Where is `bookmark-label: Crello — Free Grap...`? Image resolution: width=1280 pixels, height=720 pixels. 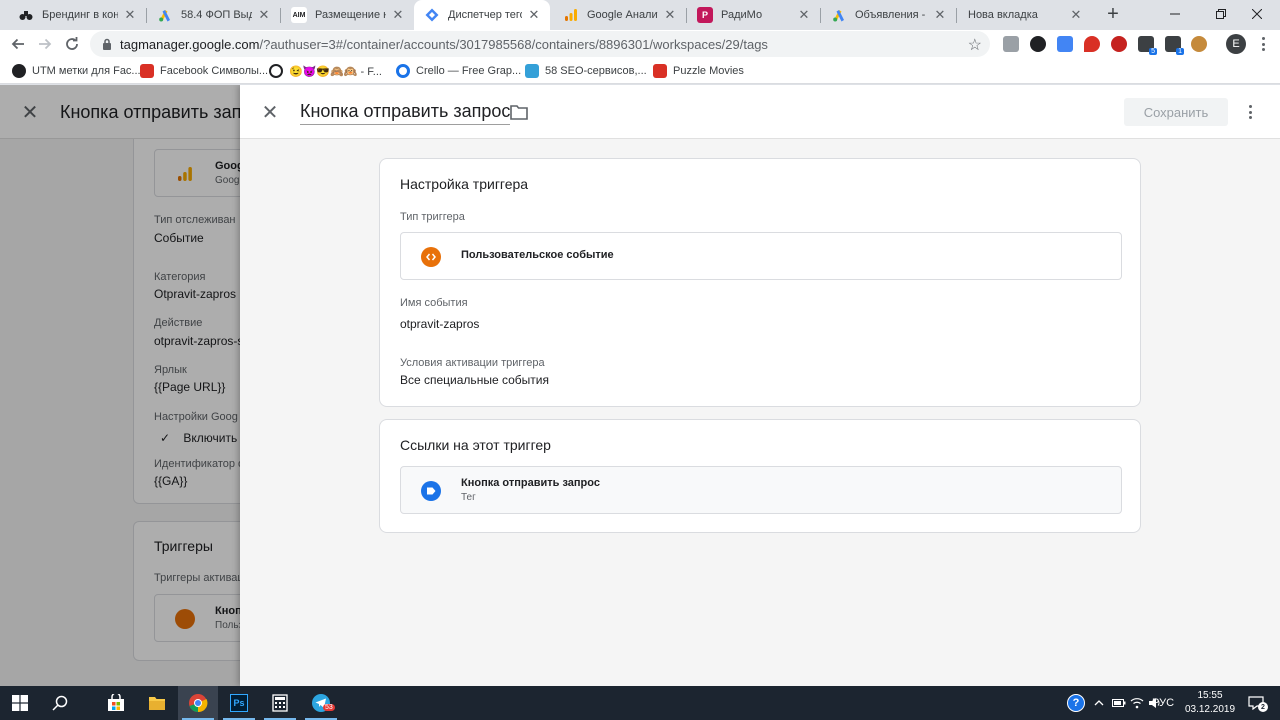
bookmark-label: Crello — Free Grap... is located at coordinates (469, 71).